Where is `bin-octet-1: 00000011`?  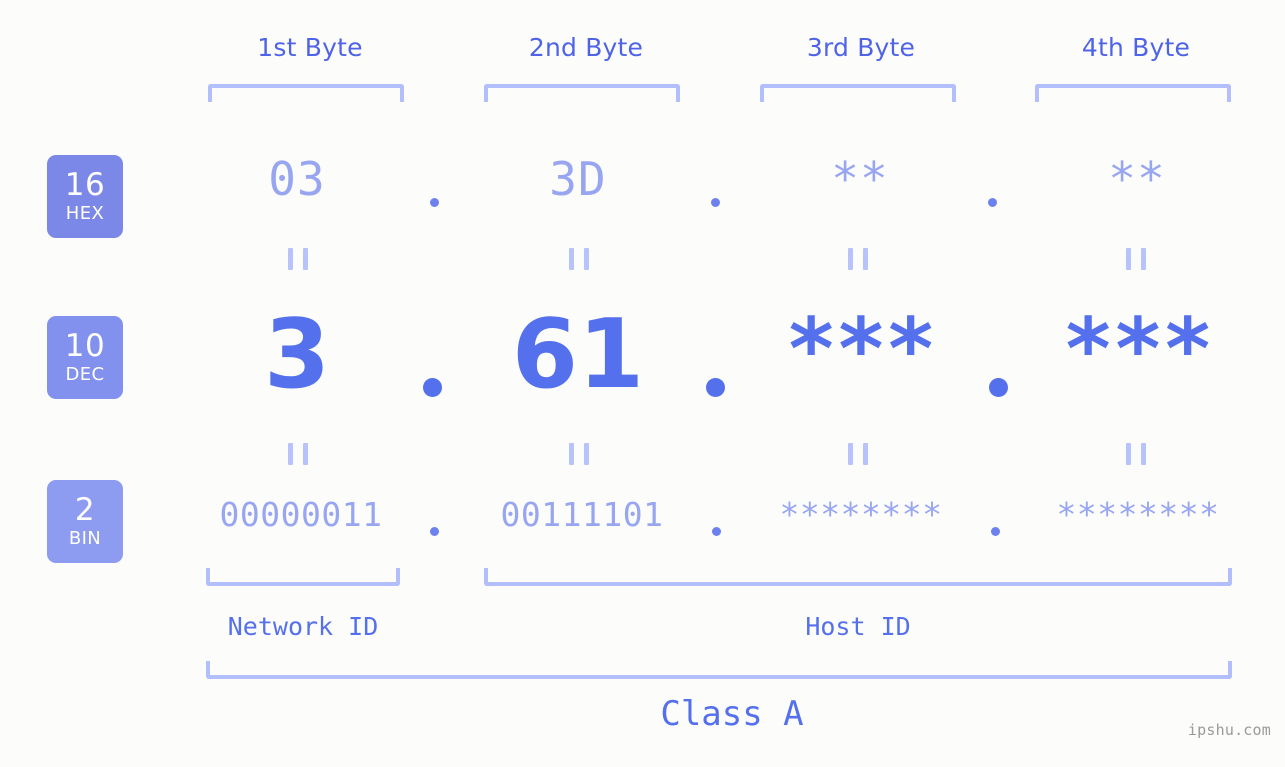 bin-octet-1: 00000011 is located at coordinates (301, 514).